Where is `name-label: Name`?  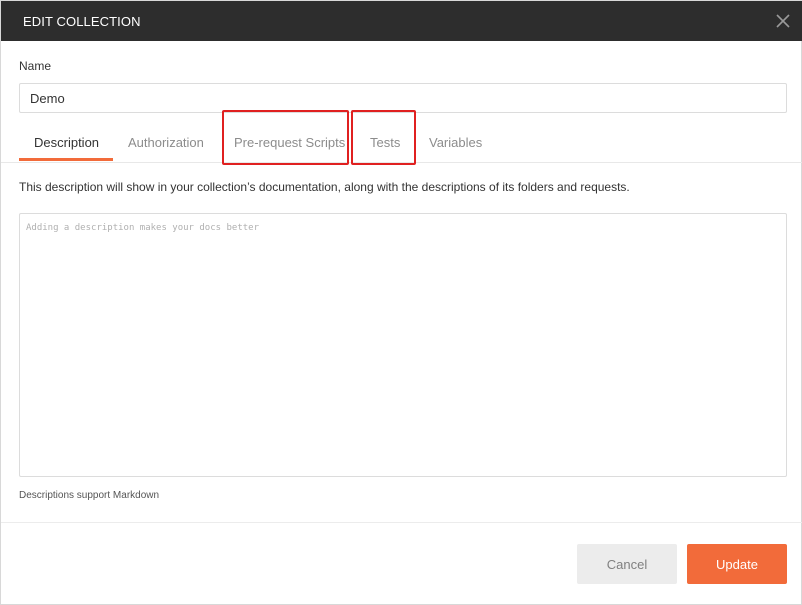
name-label: Name is located at coordinates (35, 66).